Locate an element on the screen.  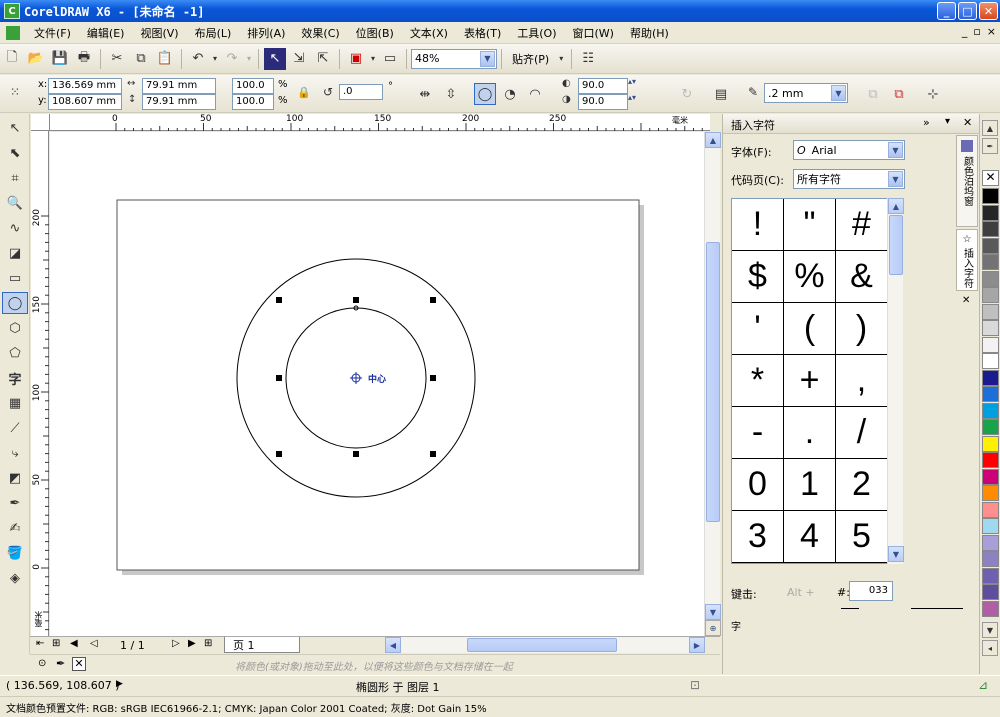
glyph-cell: 5 is located at coordinates (861, 537).